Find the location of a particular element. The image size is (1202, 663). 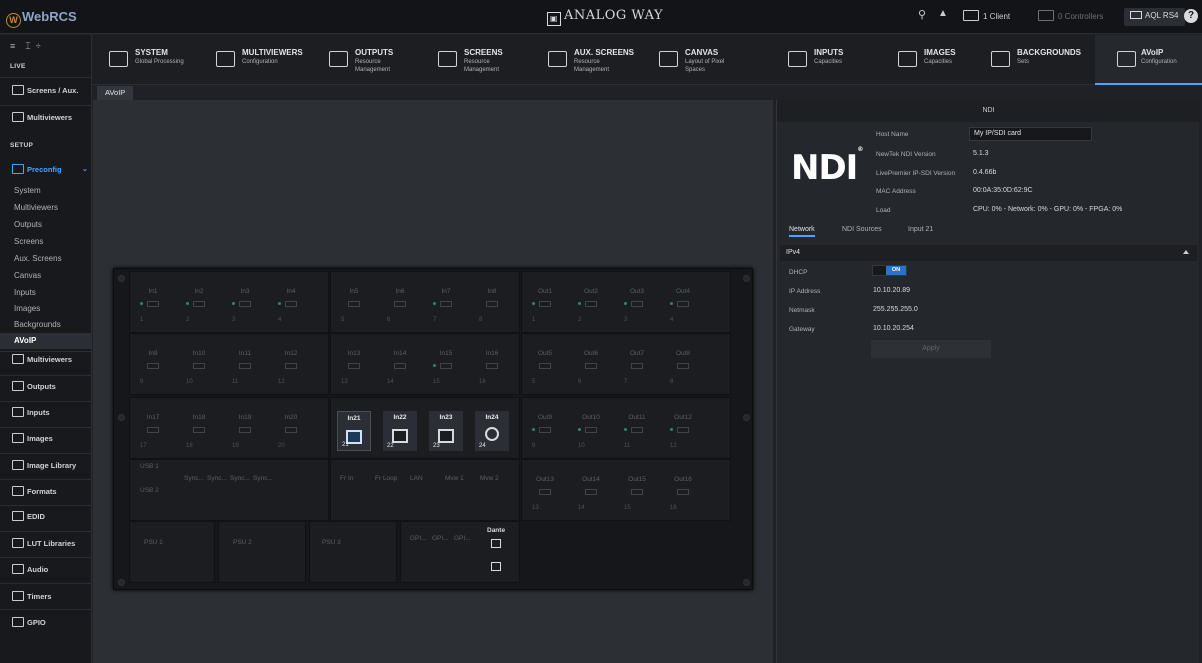

port-out14: Out14 14 is located at coordinates (591, 493).